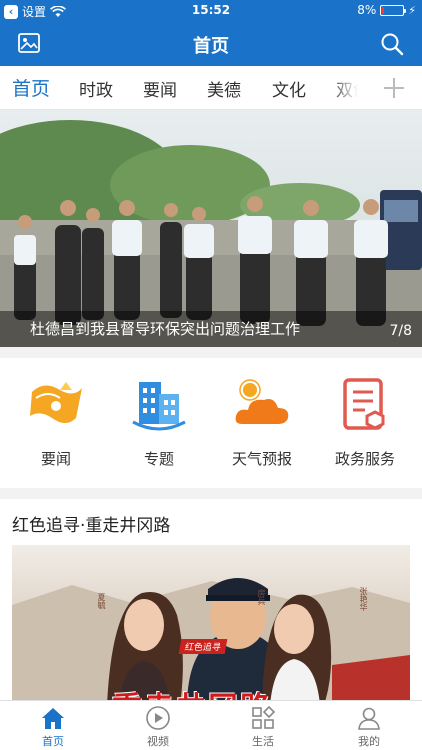 The image size is (422, 750). Describe the element at coordinates (165, 329) in the screenshot. I see `banner-caption: 杜德昌到我县督导环保突出问题治理工作` at that location.